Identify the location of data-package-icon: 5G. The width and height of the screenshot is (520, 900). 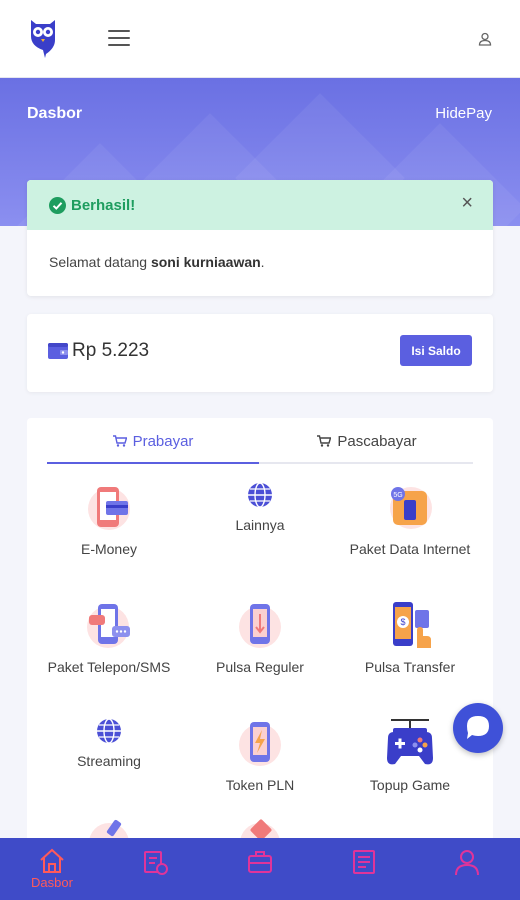
(411, 508).